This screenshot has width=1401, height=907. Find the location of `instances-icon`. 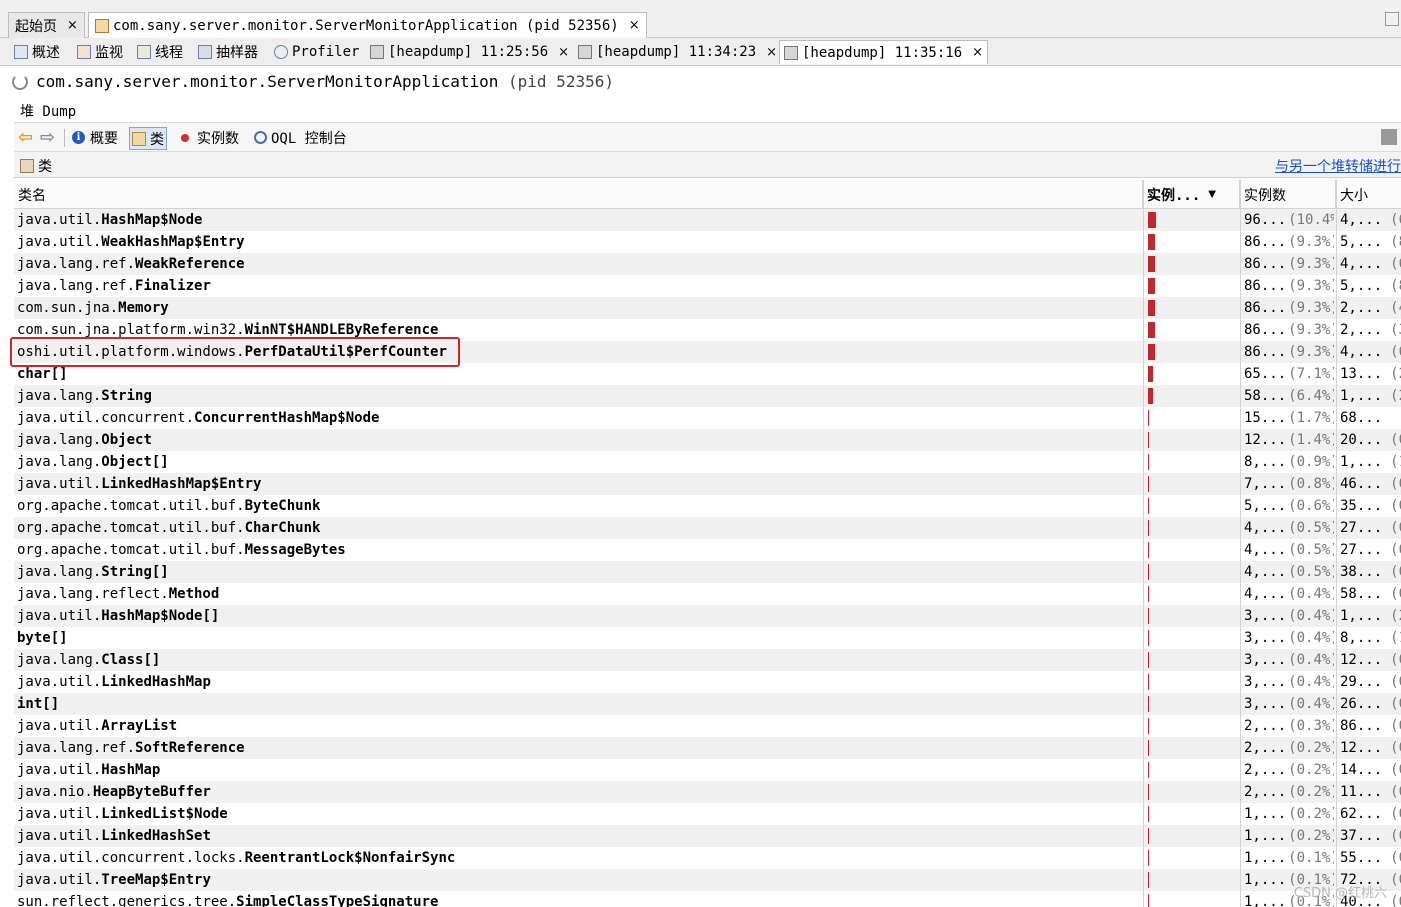

instances-icon is located at coordinates (185, 137).